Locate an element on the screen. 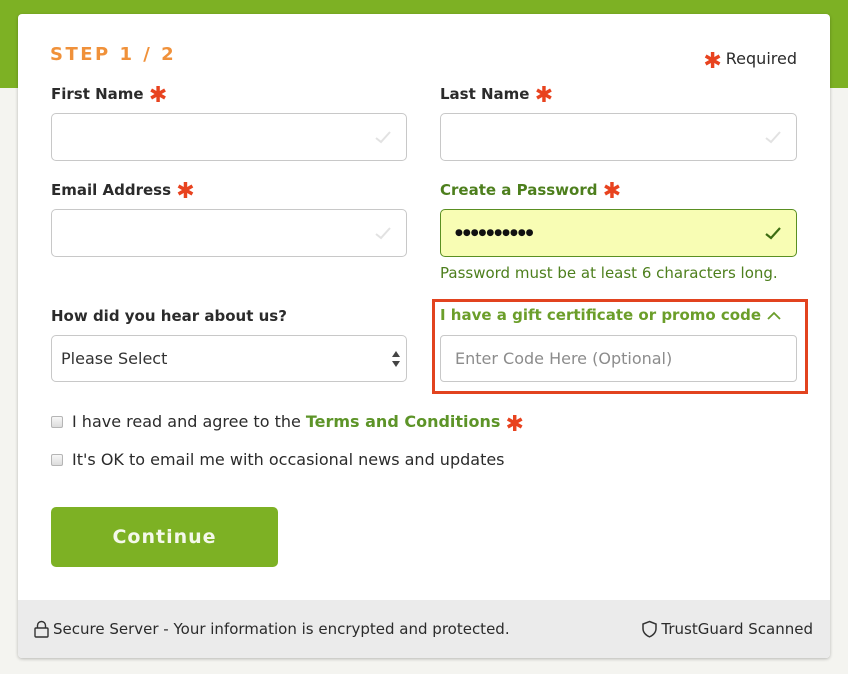  password-field-wrapper is located at coordinates (618, 233).